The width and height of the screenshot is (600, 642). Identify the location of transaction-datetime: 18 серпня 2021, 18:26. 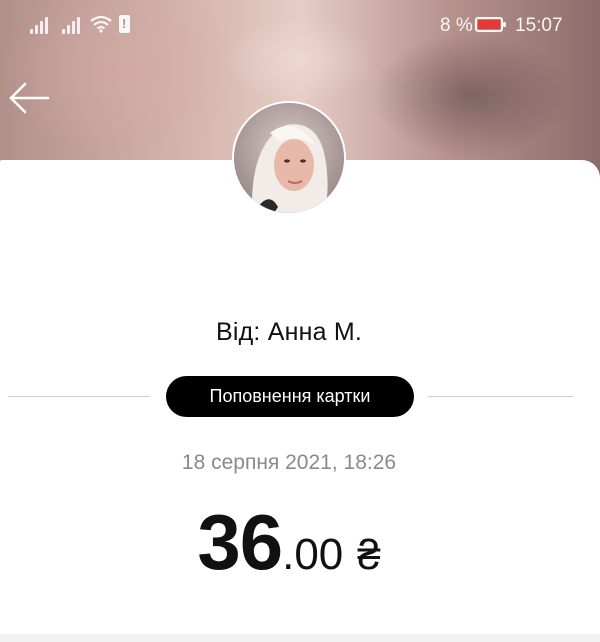
(289, 462).